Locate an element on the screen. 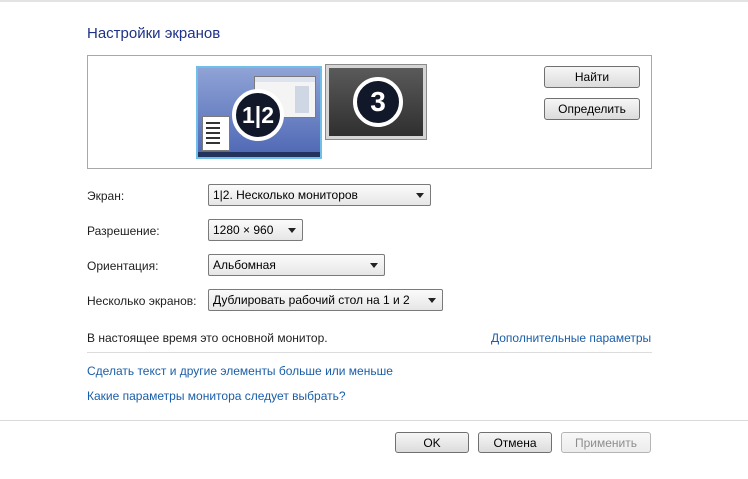  monitor-1-2: 1|2 is located at coordinates (259, 112).